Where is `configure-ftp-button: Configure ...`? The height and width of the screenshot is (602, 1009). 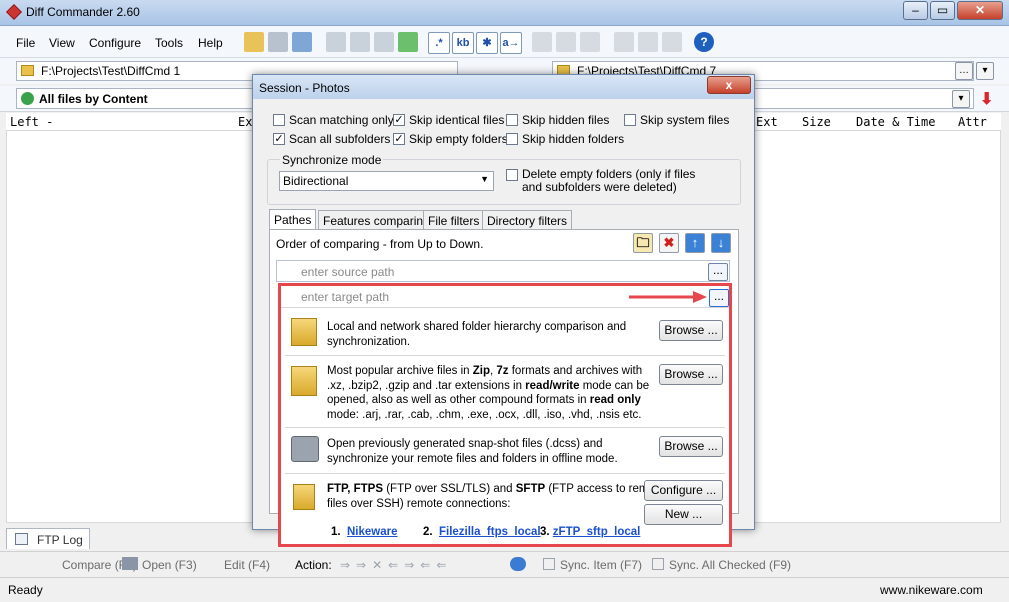
configure-ftp-button: Configure ... is located at coordinates (683, 490).